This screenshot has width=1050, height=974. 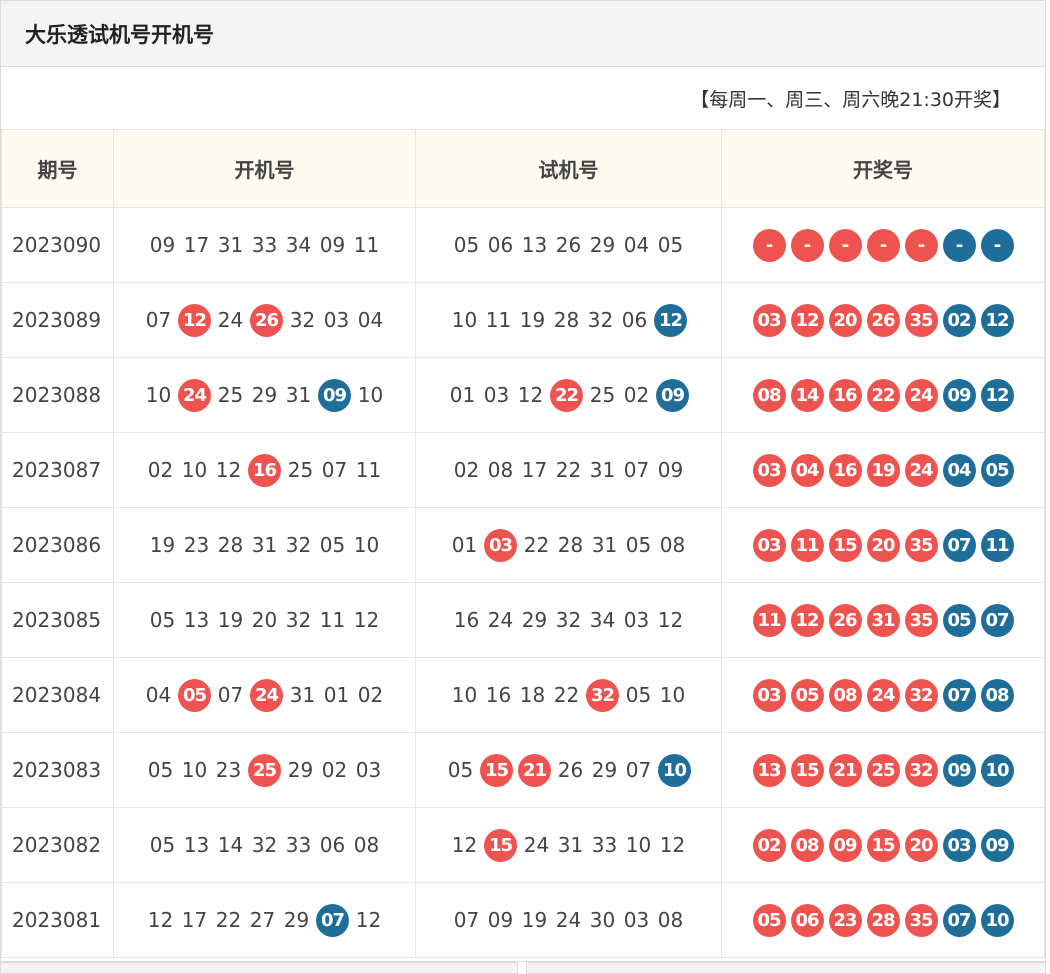 What do you see at coordinates (264, 620) in the screenshot?
I see `open-number-cell: 05 13 19 20 32 11 12` at bounding box center [264, 620].